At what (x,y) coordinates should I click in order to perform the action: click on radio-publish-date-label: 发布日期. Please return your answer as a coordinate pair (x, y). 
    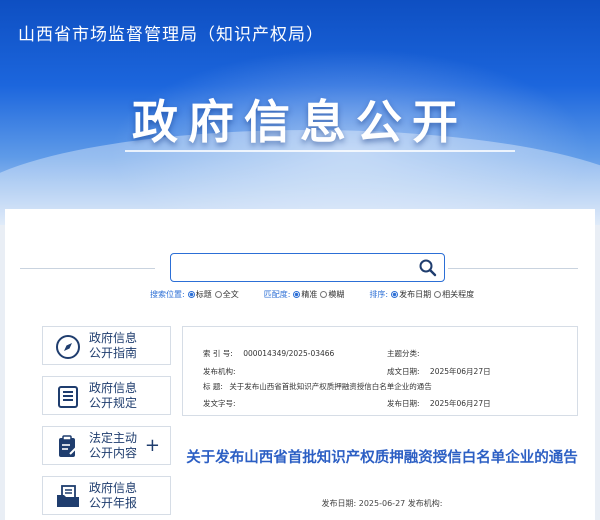
    Looking at the image, I should click on (415, 294).